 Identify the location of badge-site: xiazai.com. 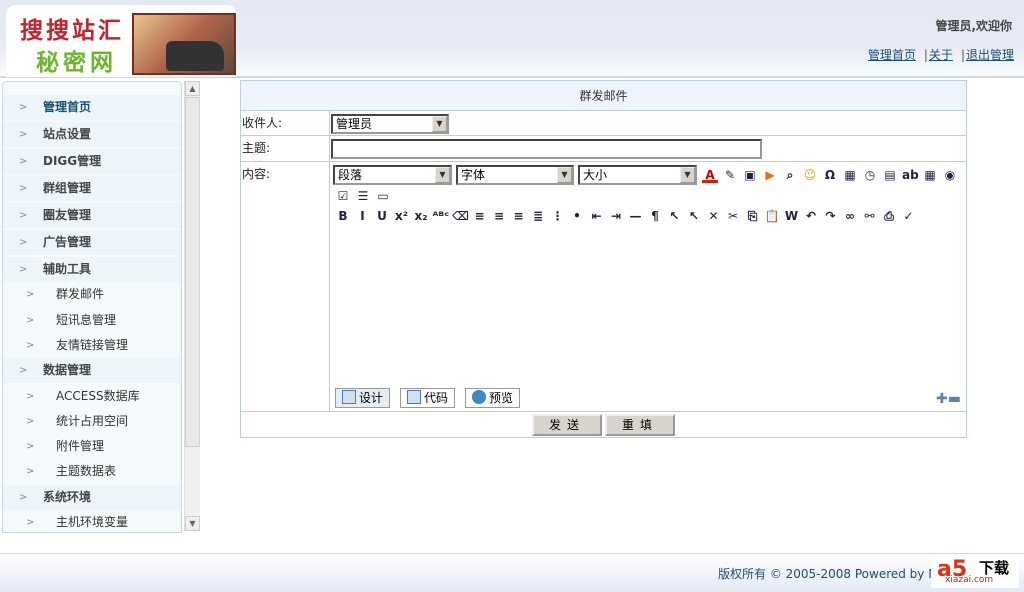
(969, 580).